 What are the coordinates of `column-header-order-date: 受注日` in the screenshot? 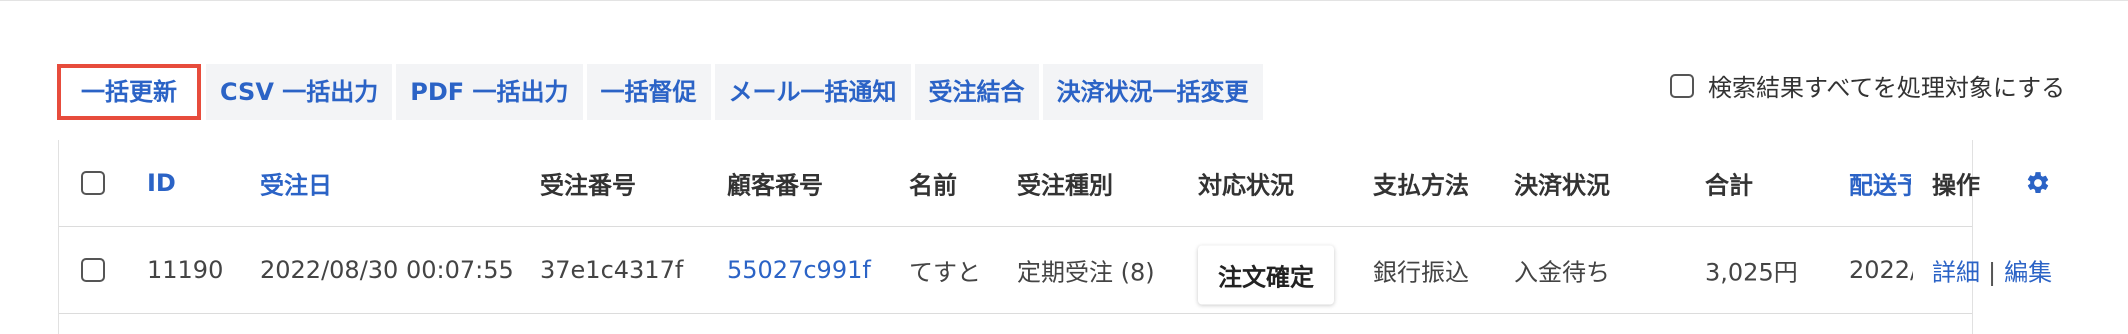 It's located at (296, 183).